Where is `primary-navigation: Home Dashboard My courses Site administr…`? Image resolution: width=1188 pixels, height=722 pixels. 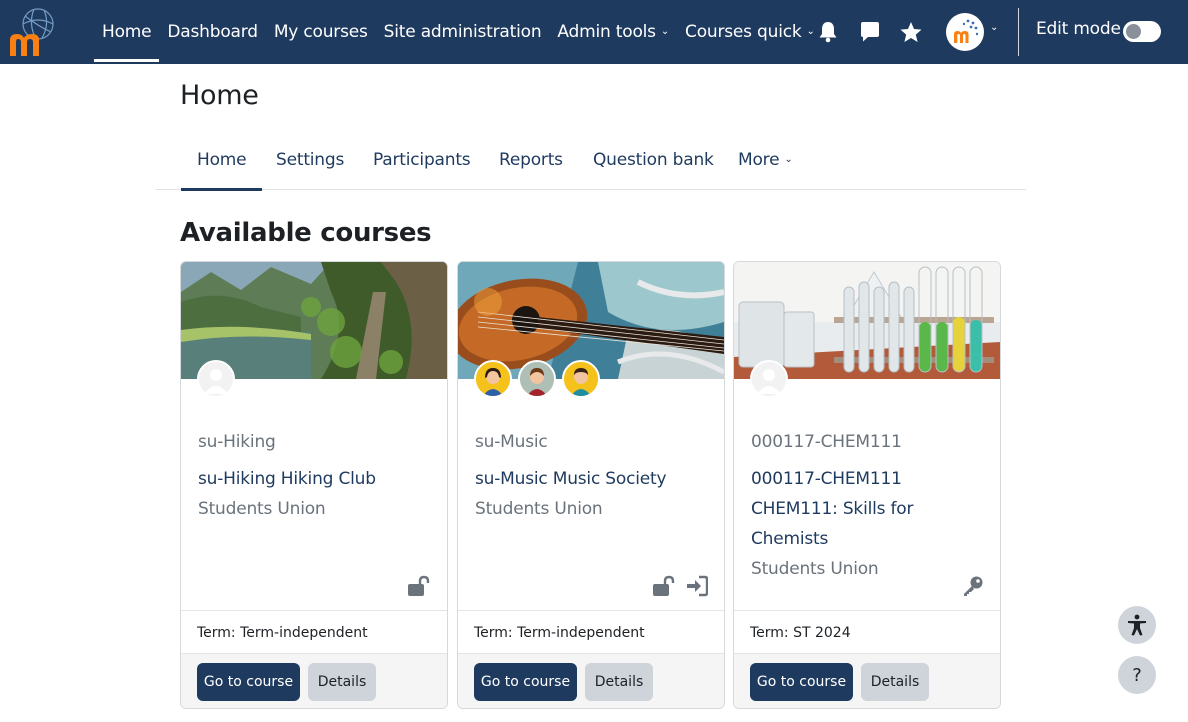
primary-navigation: Home Dashboard My courses Site administr… is located at coordinates (458, 32).